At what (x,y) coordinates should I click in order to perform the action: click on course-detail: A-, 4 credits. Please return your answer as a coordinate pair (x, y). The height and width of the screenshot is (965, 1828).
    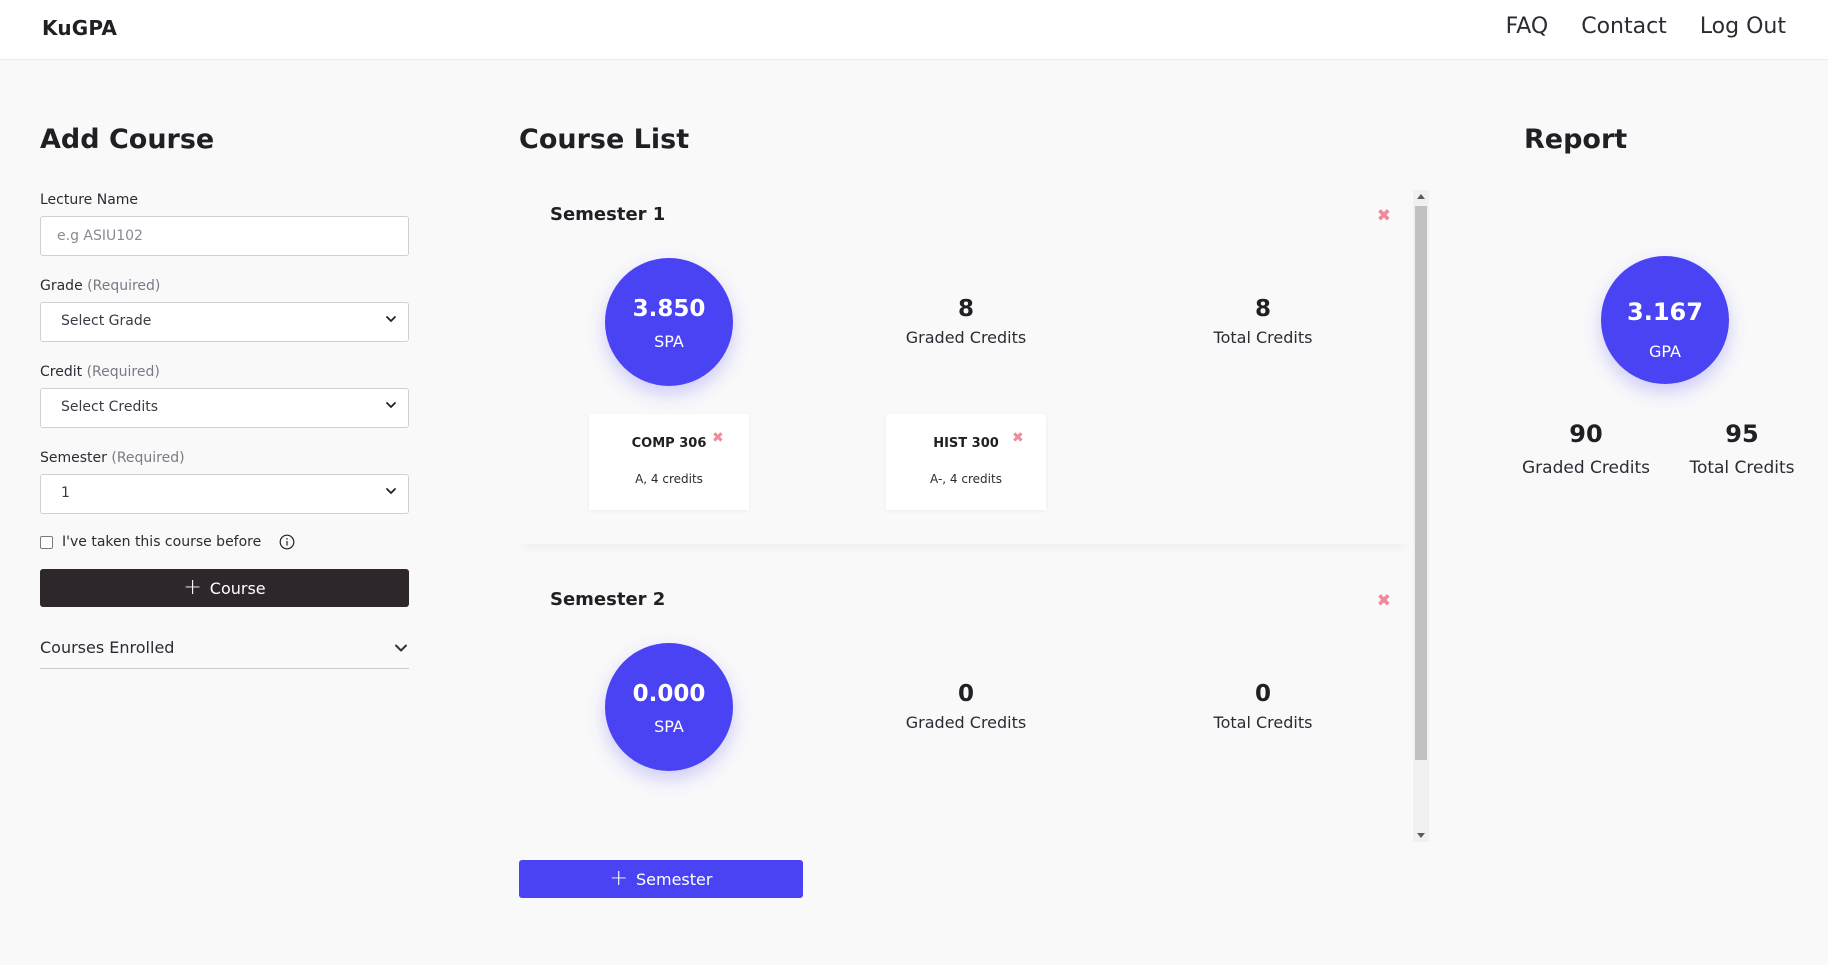
    Looking at the image, I should click on (966, 479).